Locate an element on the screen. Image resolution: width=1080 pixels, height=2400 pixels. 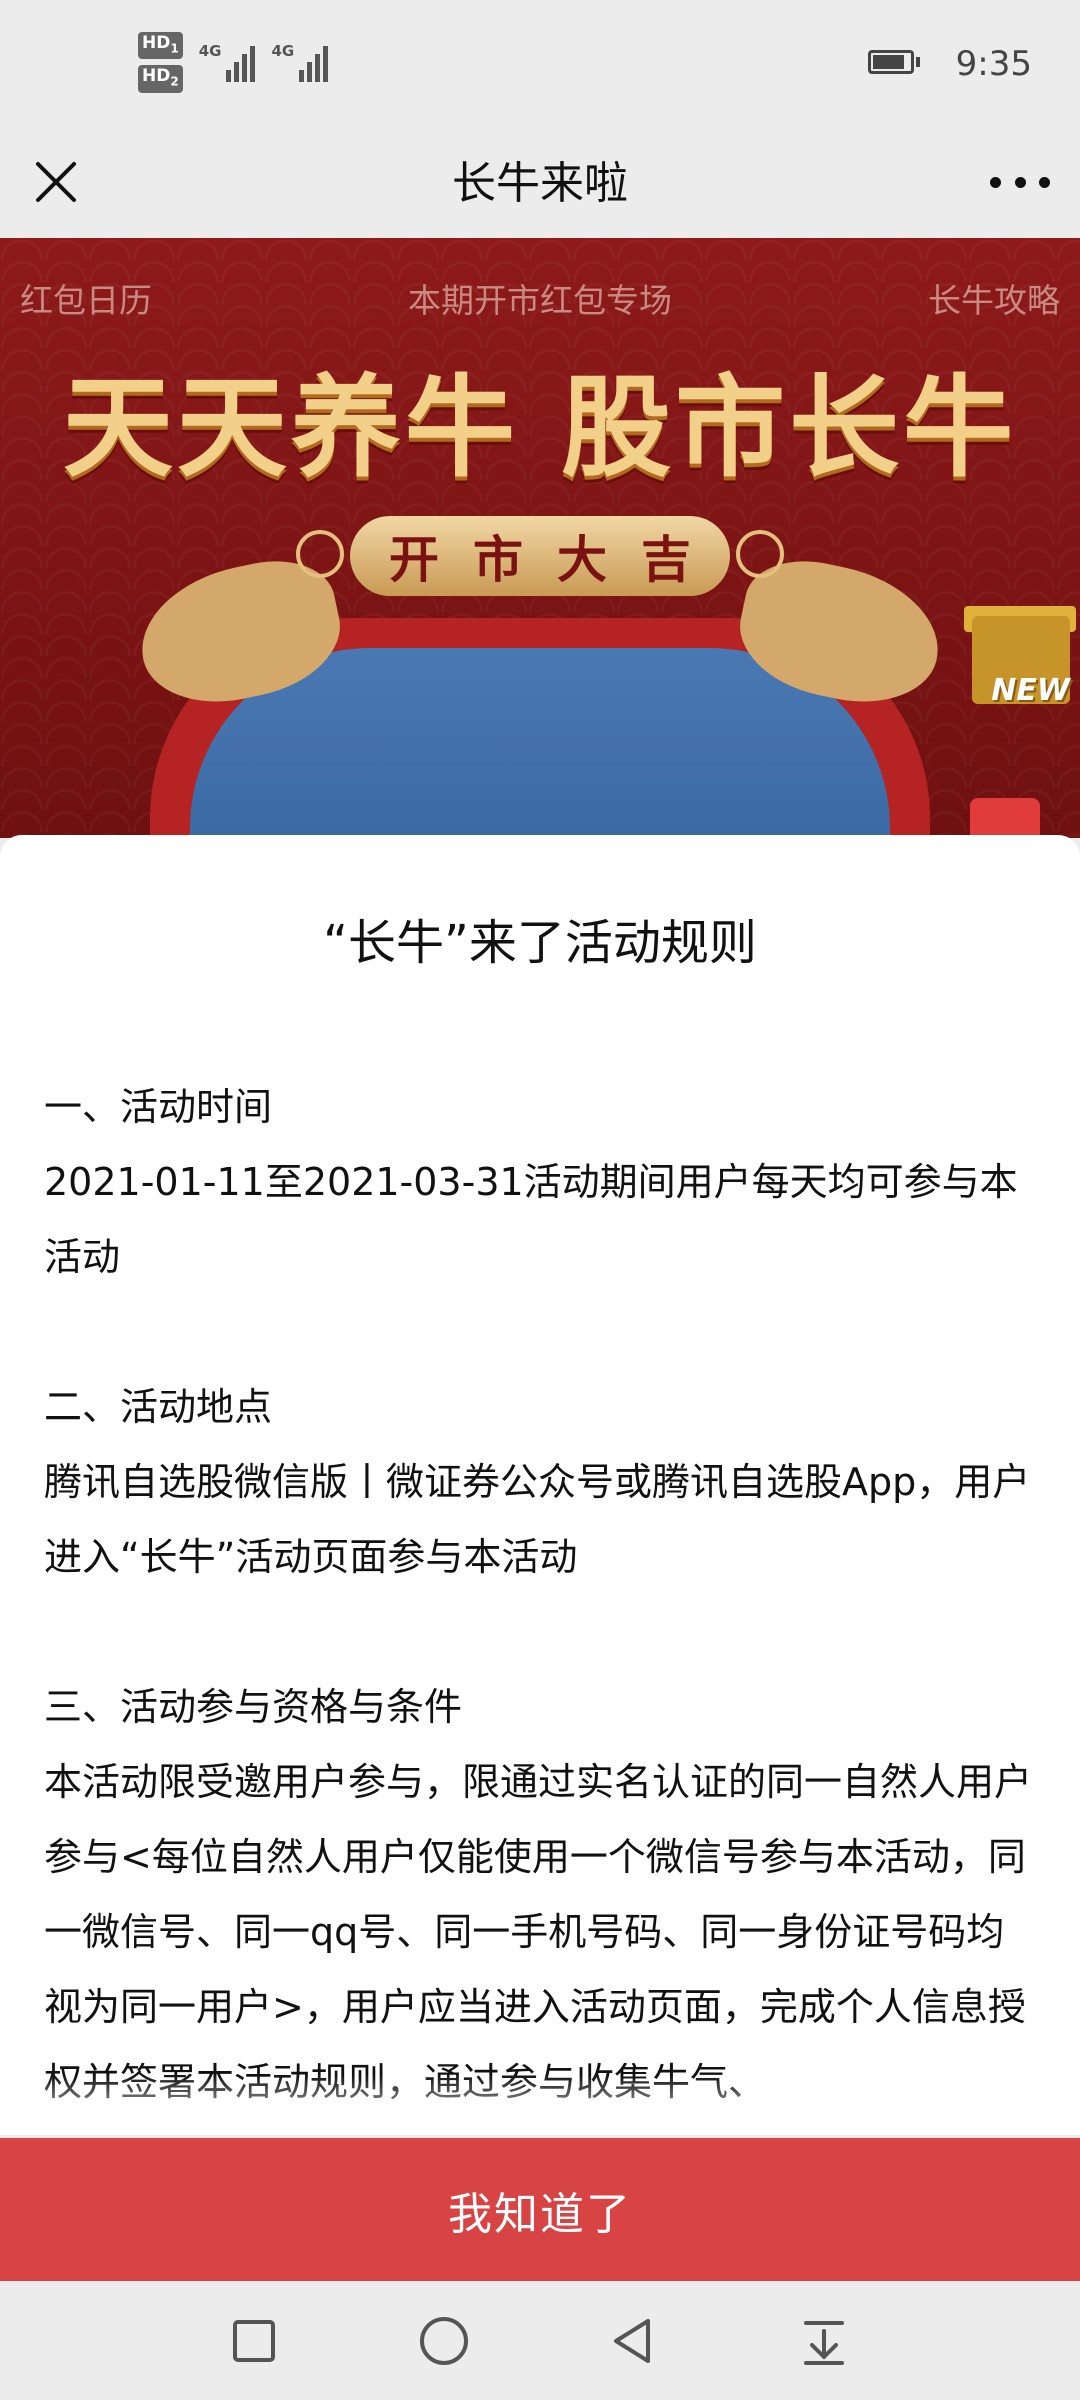
back-icon is located at coordinates (632, 2341).